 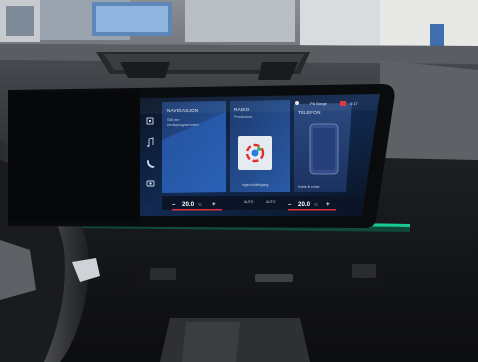 What do you see at coordinates (194, 147) in the screenshot?
I see `navigation-tile: NAVIGASJON Slå ner nedsprogrammert` at bounding box center [194, 147].